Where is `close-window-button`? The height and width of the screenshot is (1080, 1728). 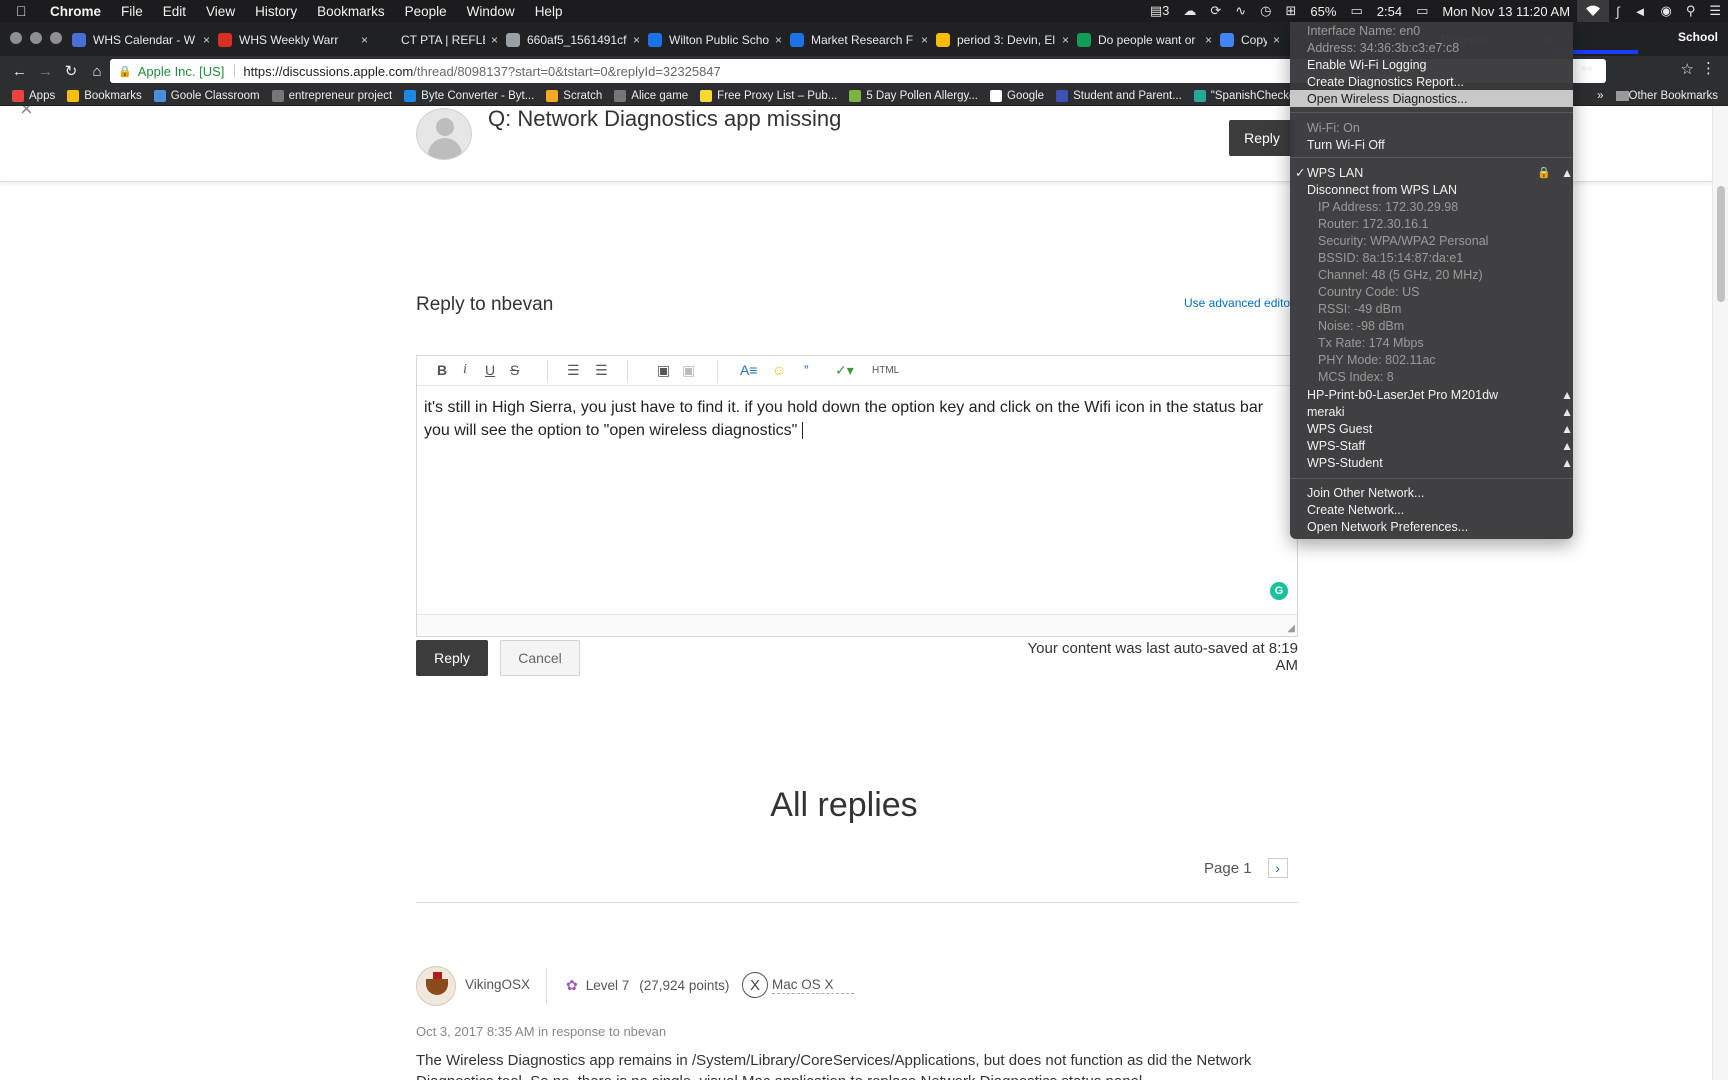
close-window-button is located at coordinates (16, 38).